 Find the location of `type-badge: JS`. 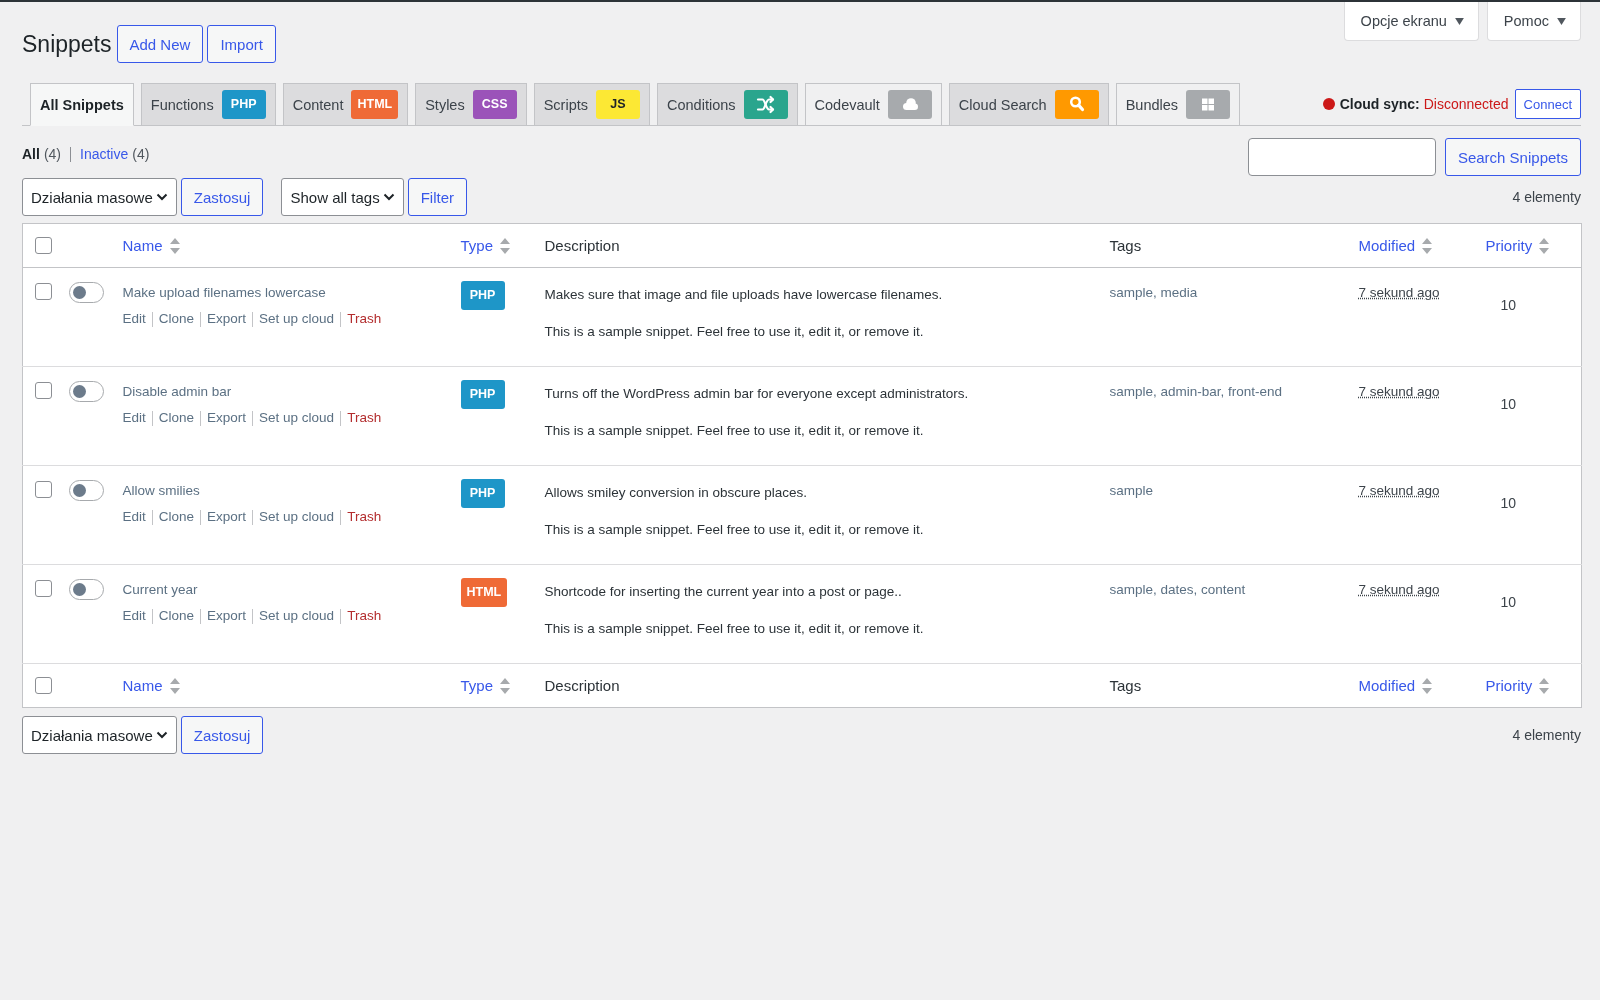

type-badge: JS is located at coordinates (618, 104).